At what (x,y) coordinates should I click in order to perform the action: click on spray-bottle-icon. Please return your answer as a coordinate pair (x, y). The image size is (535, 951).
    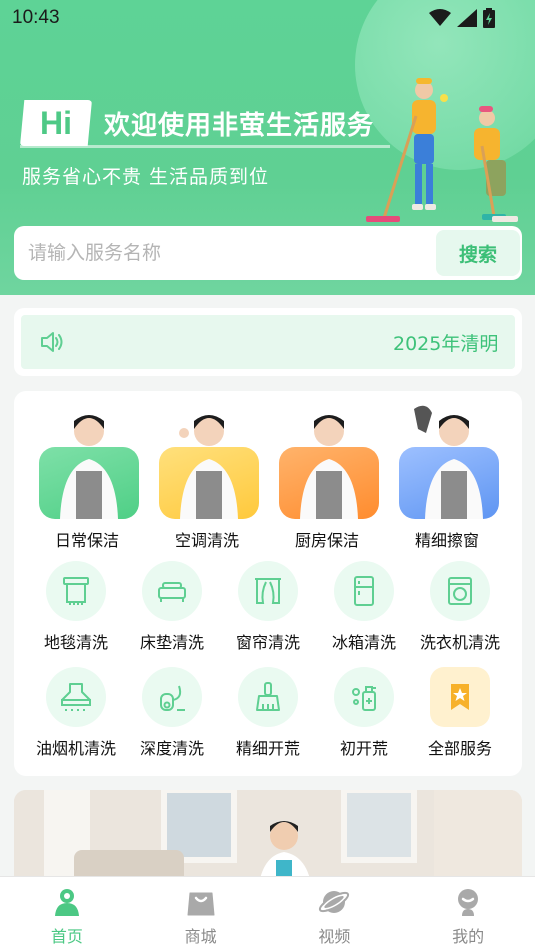
    Looking at the image, I should click on (364, 698).